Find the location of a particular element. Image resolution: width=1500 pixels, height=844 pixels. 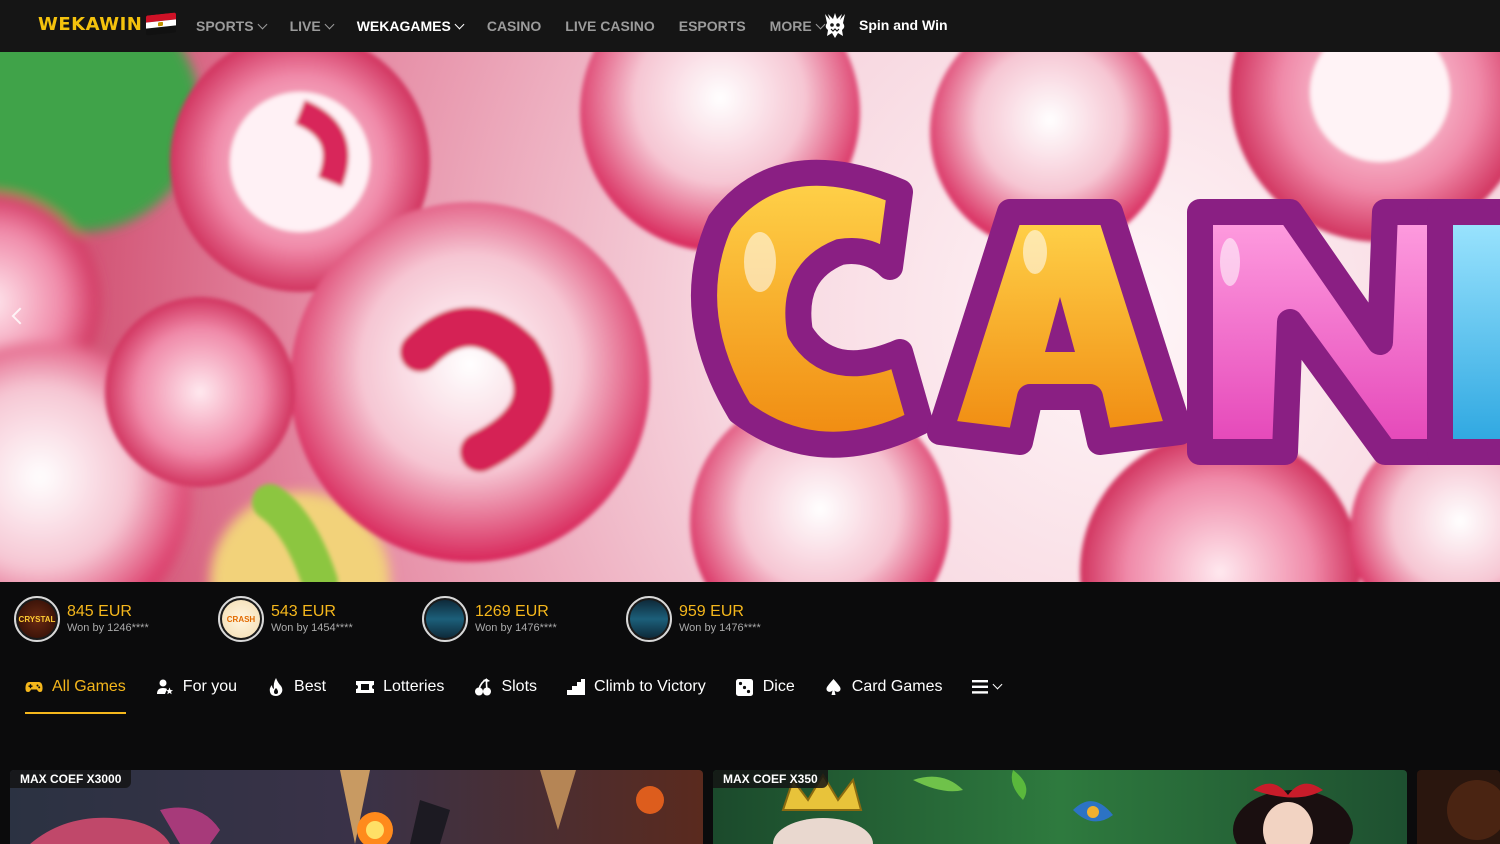

game-logo-crash: CRASH is located at coordinates (241, 619).